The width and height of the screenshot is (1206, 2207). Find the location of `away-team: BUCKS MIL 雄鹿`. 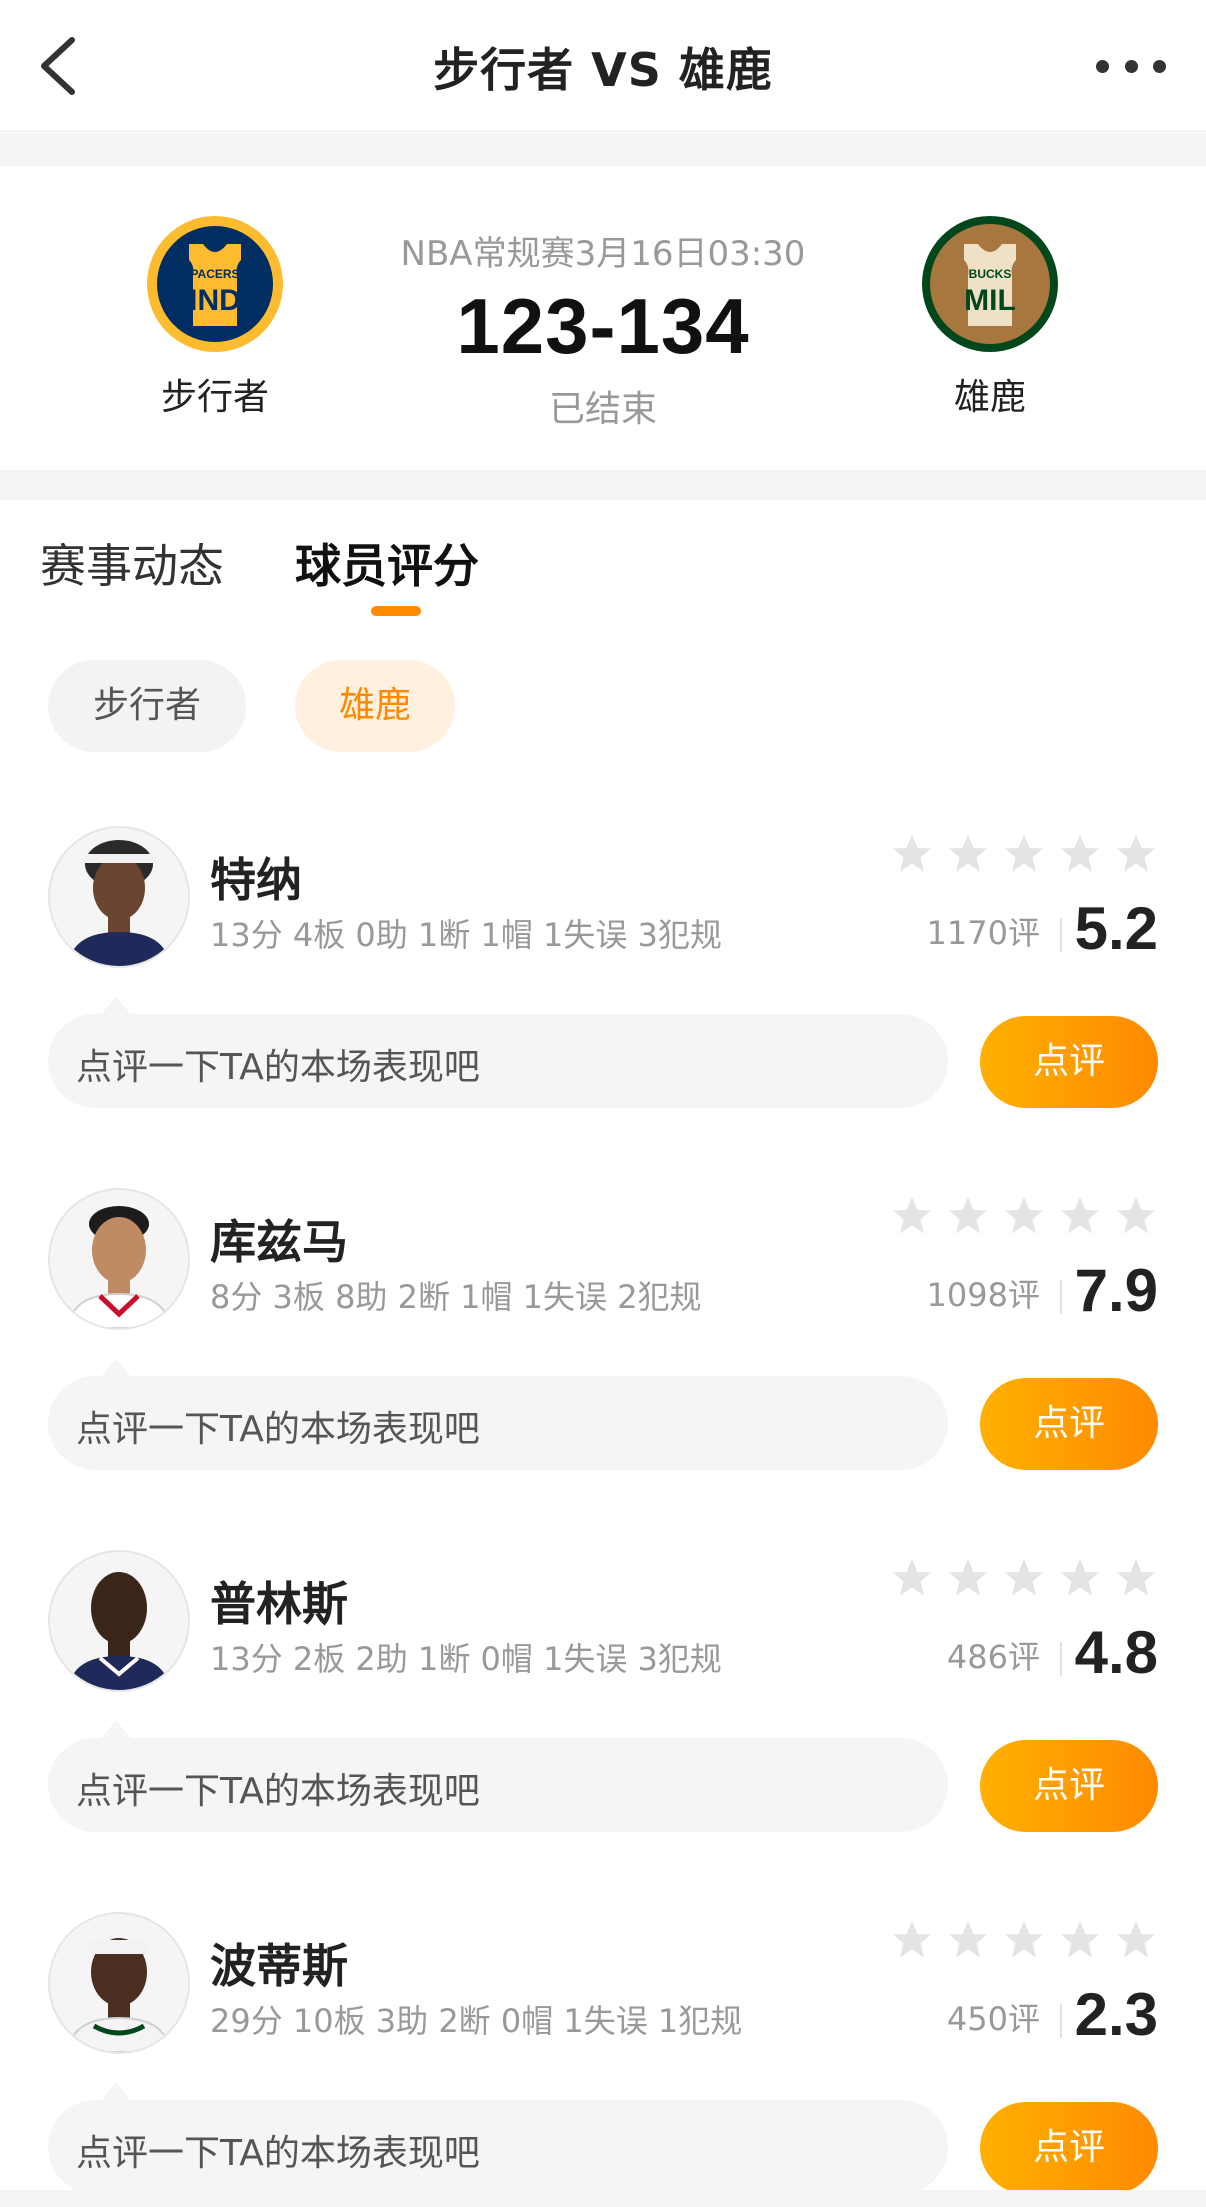

away-team: BUCKS MIL 雄鹿 is located at coordinates (990, 317).